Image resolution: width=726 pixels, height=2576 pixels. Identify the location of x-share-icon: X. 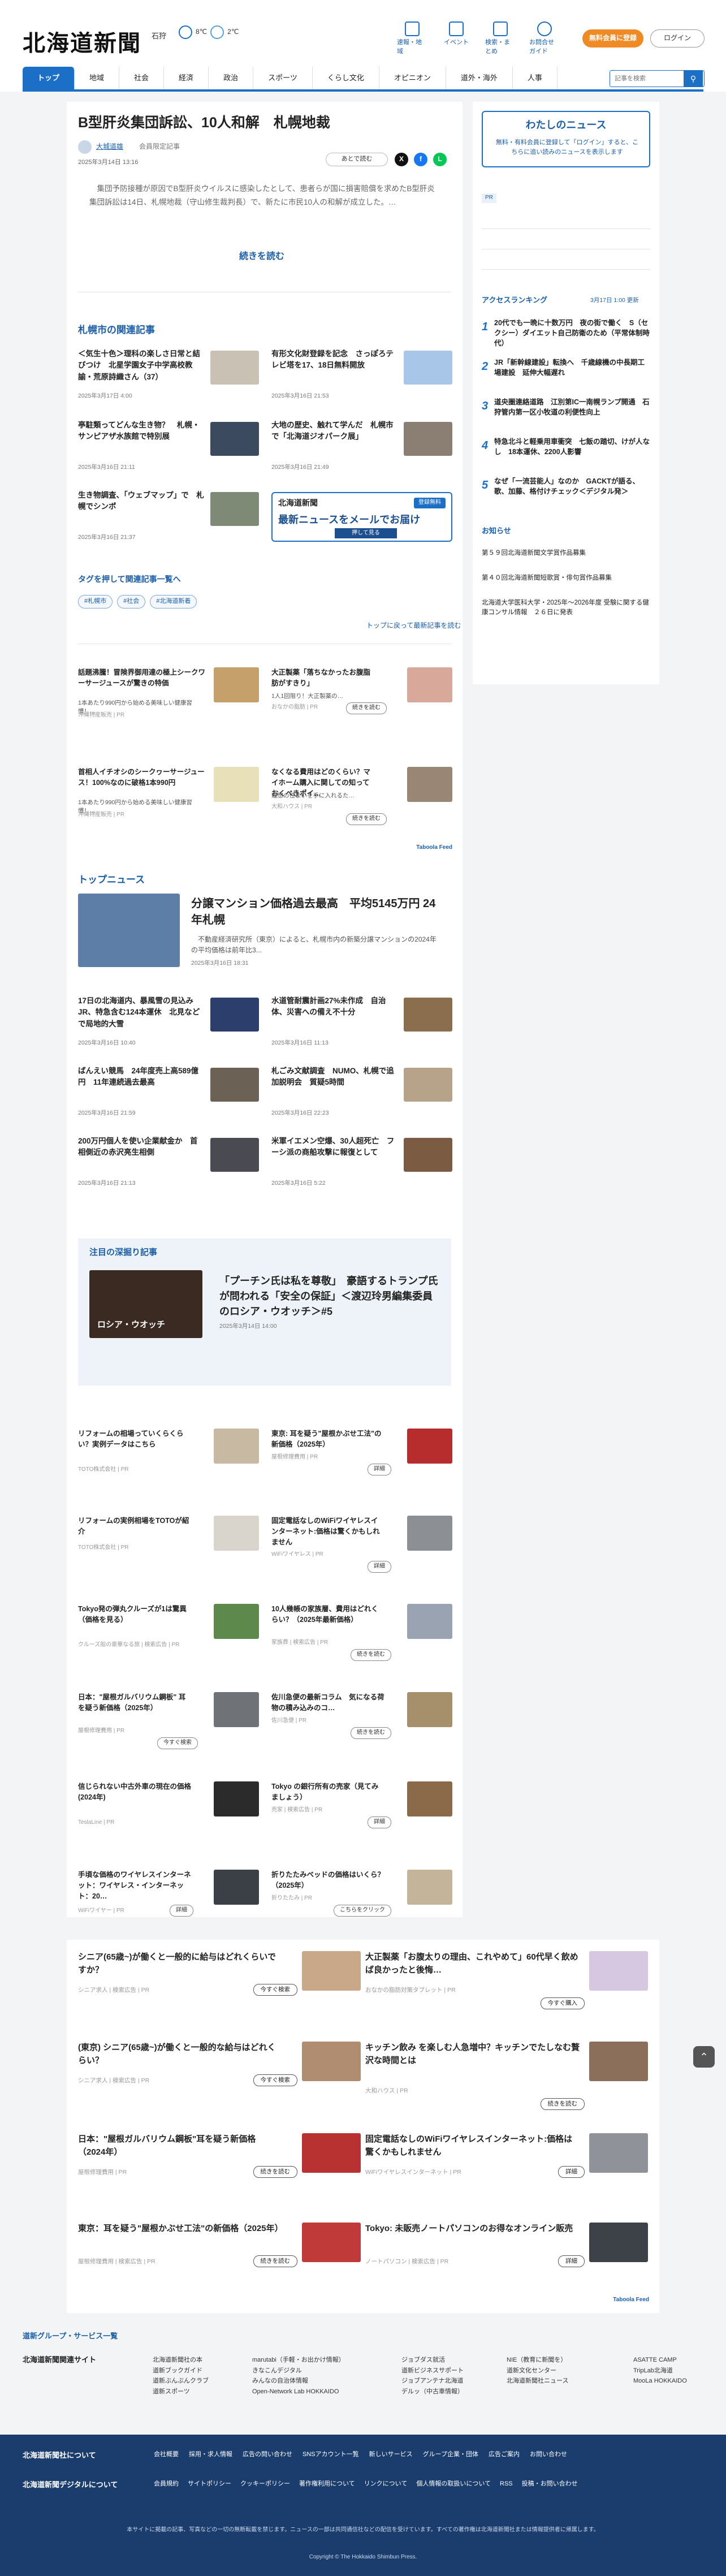
(401, 159).